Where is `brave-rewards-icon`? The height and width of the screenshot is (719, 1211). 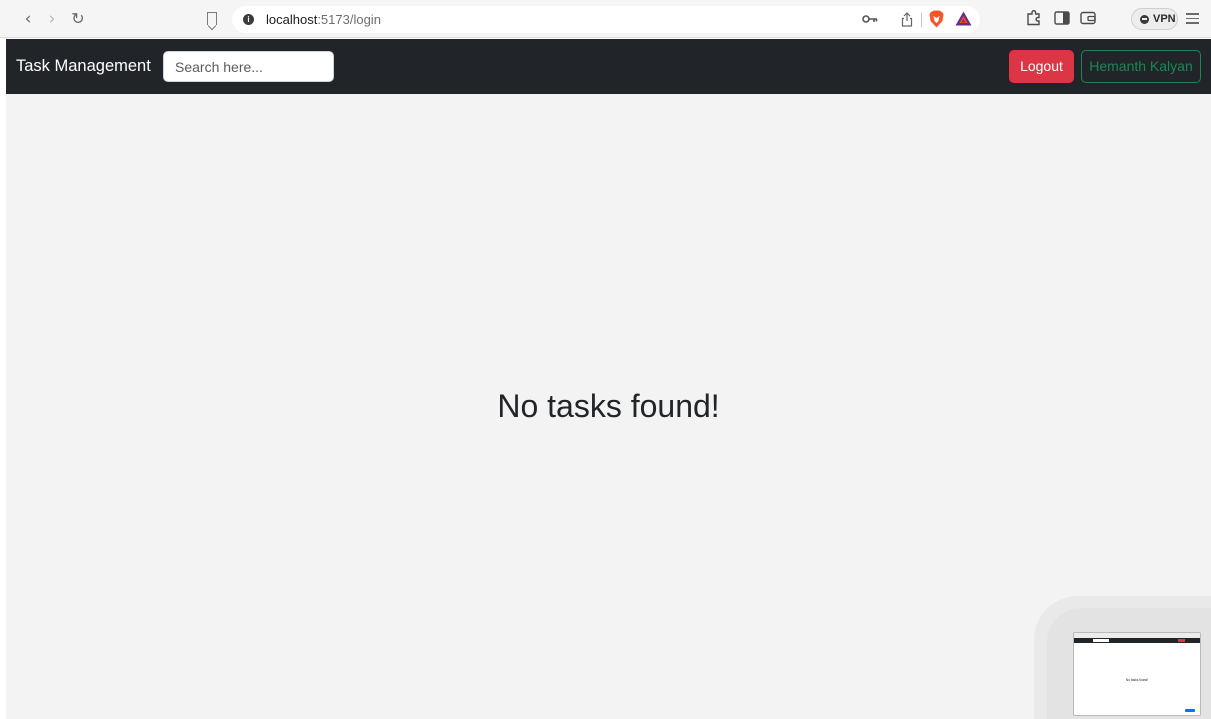
brave-rewards-icon is located at coordinates (963, 18).